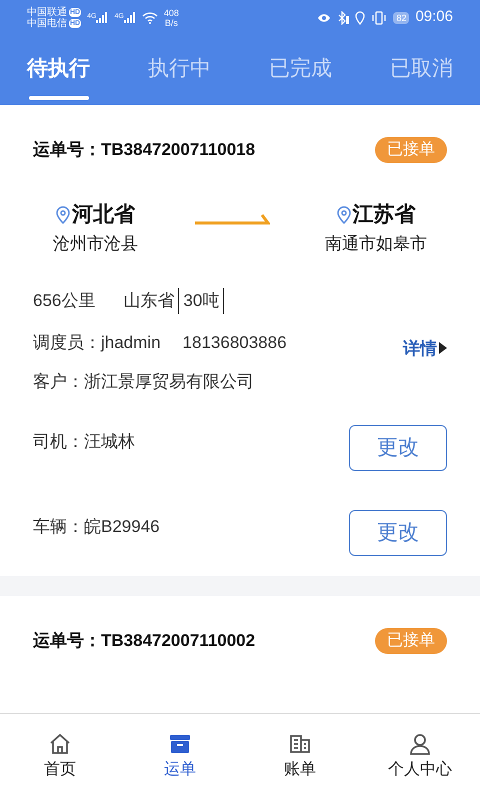  I want to click on waybill-number: 运单号：TB38472007110002, so click(144, 641).